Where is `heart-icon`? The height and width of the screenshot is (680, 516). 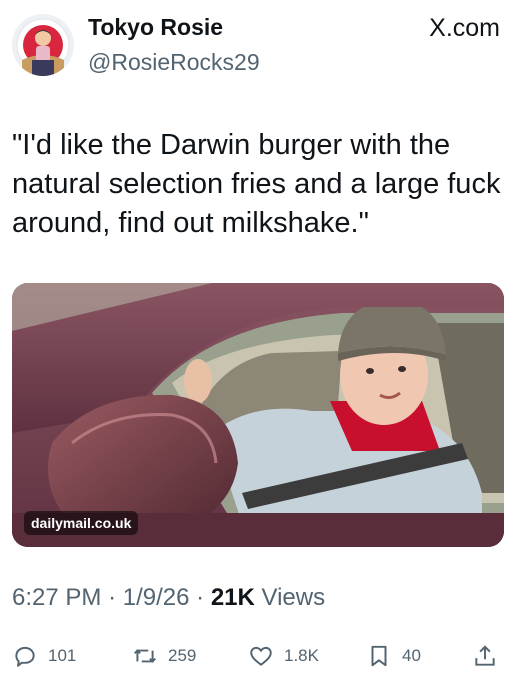 heart-icon is located at coordinates (261, 656).